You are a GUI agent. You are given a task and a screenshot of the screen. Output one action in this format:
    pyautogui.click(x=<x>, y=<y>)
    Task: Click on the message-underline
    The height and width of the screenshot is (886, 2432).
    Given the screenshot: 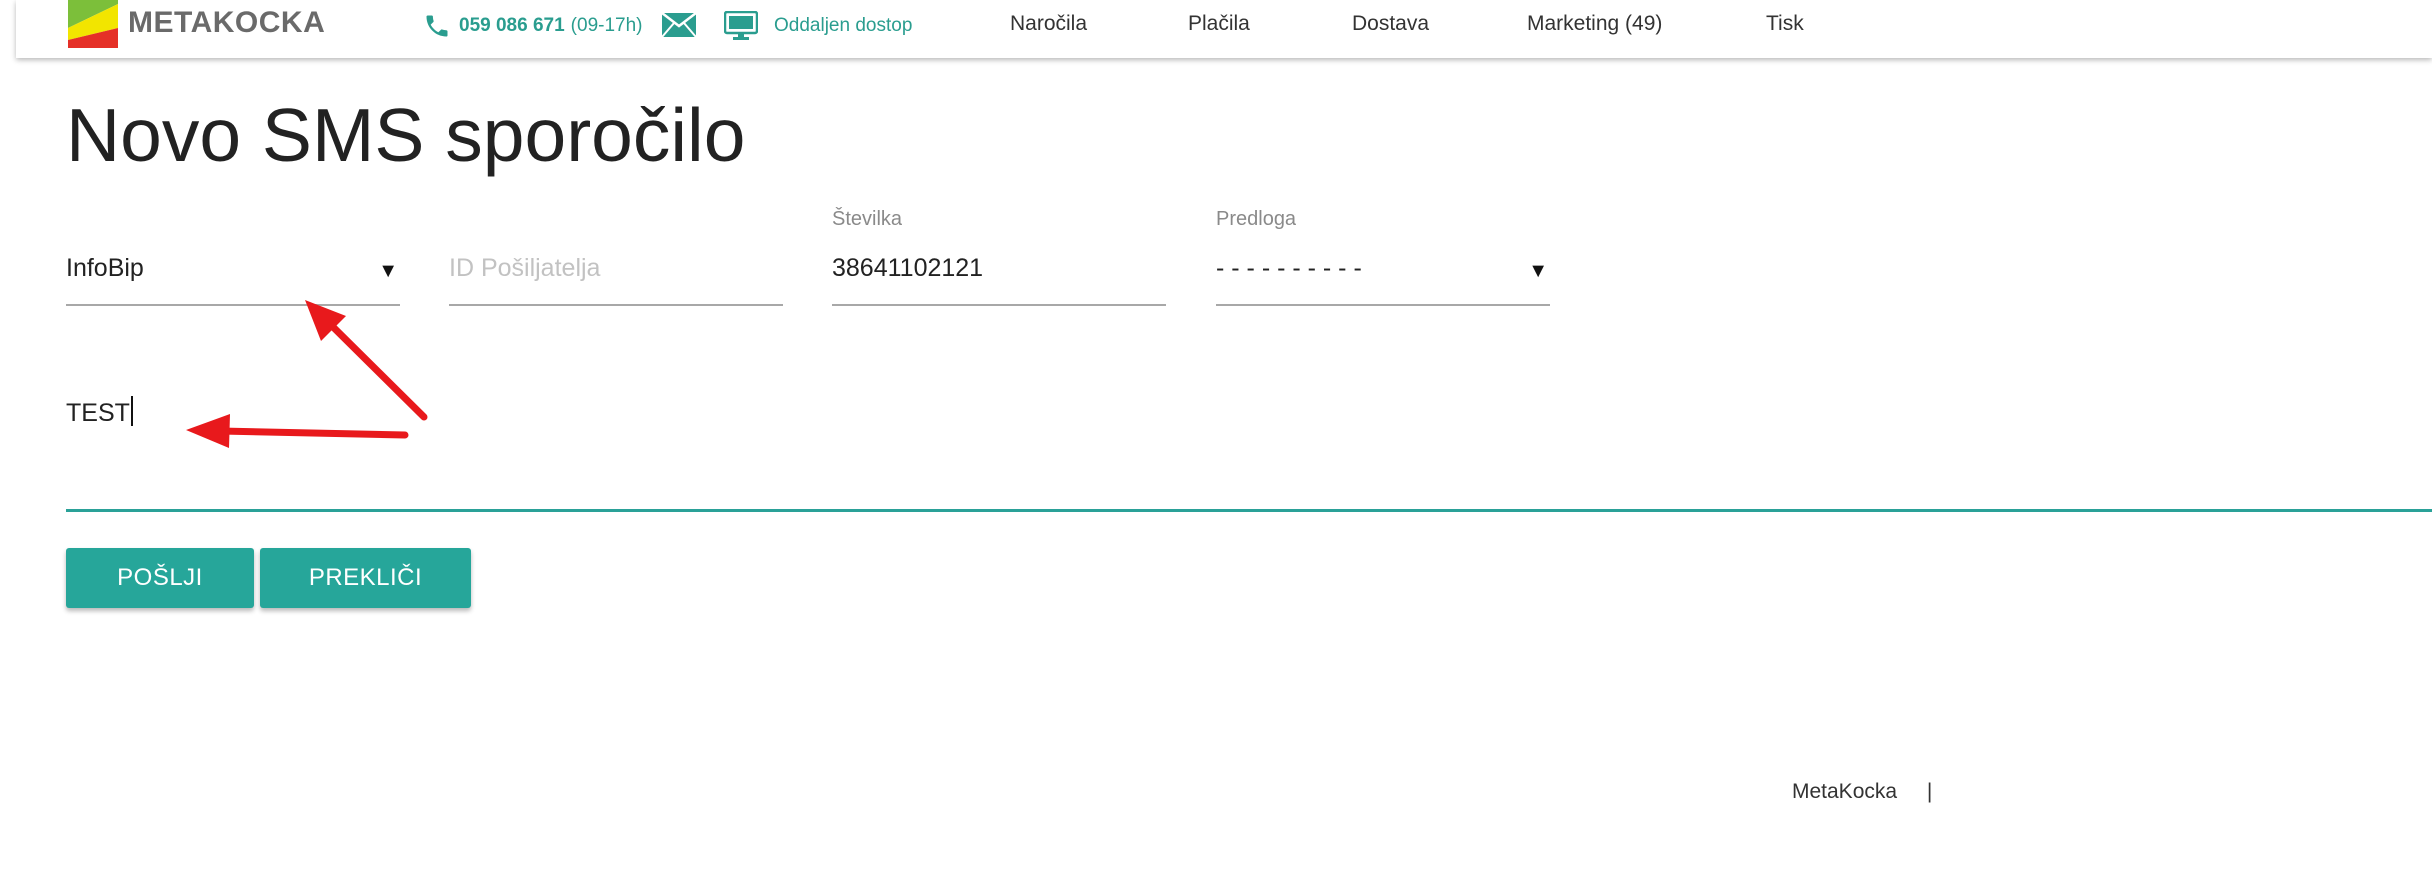 What is the action you would take?
    pyautogui.click(x=1249, y=510)
    